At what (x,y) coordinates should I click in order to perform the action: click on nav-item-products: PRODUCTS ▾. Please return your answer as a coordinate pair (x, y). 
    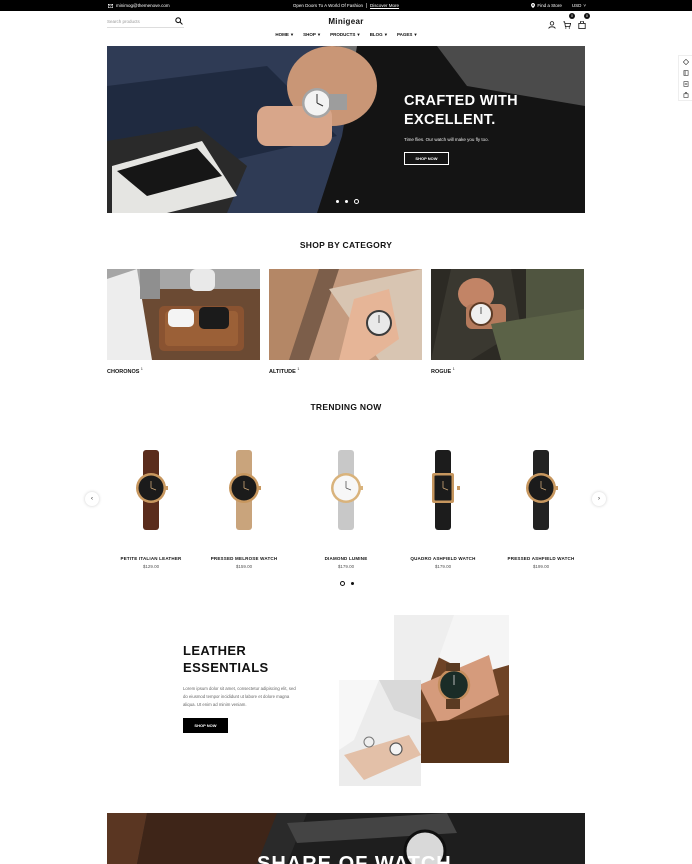
    Looking at the image, I should click on (345, 35).